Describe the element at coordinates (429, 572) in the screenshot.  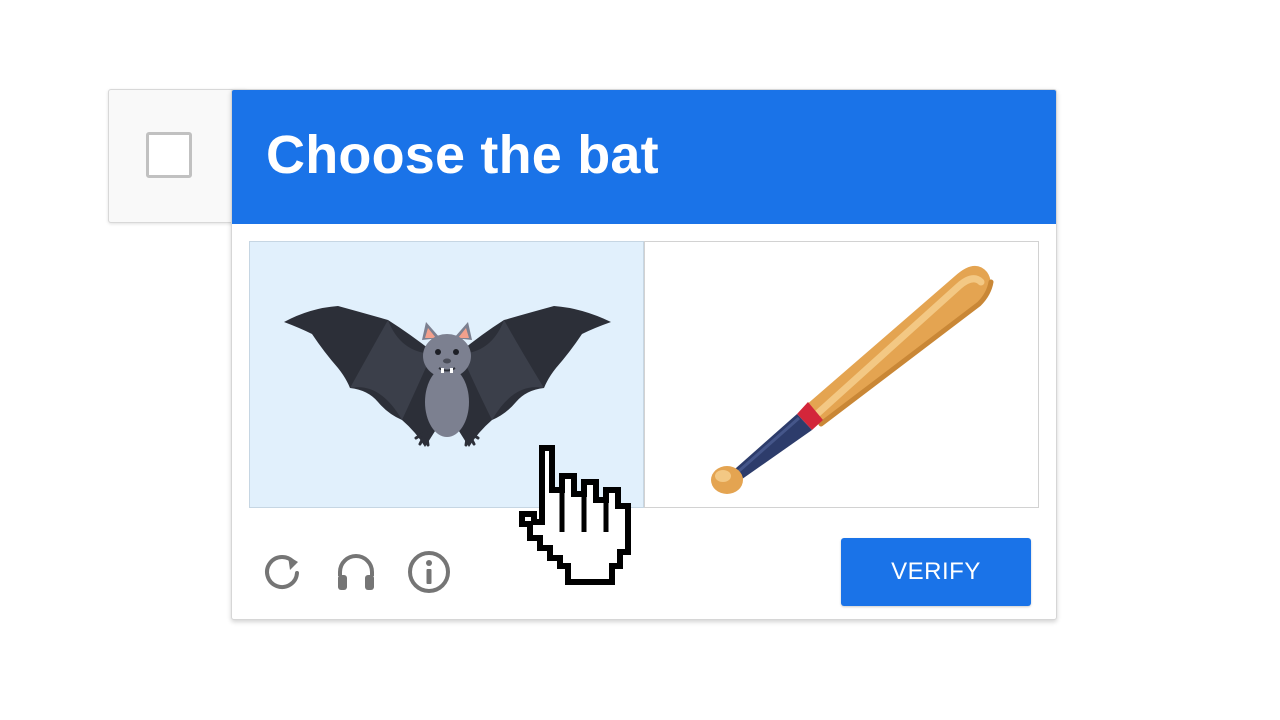
I see `info-icon` at that location.